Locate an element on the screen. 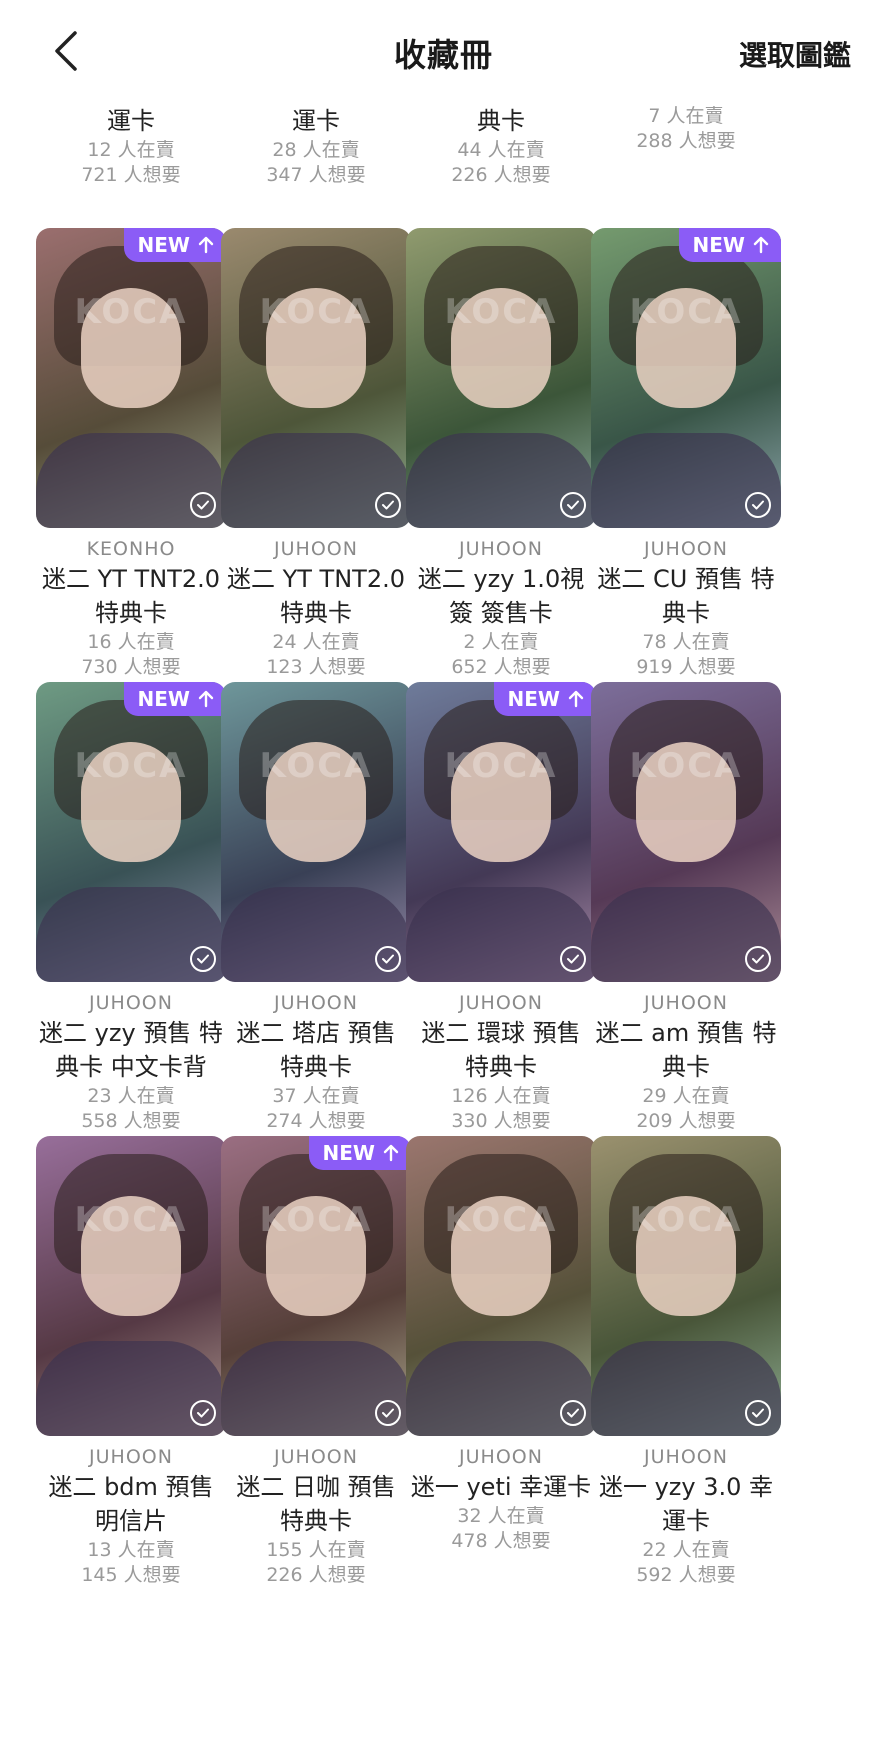 The height and width of the screenshot is (1762, 887). card-meta: JUHOON 迷二 bdm 預售 明信片 13 人在賣 145 人想要 is located at coordinates (131, 1517).